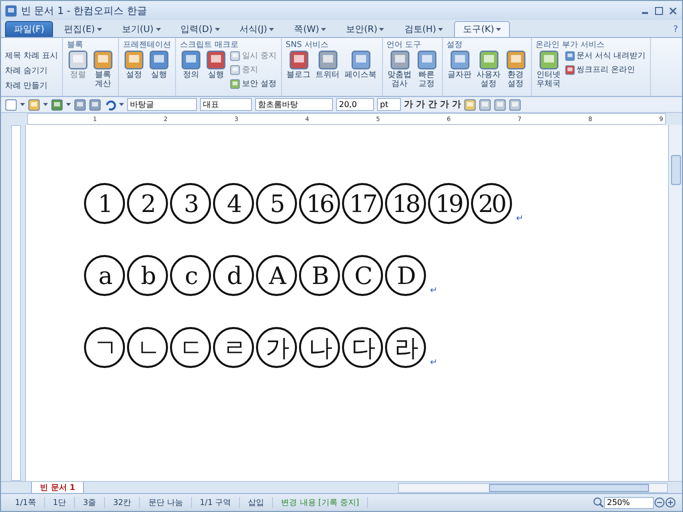 This screenshot has width=683, height=512. Describe the element at coordinates (319, 275) in the screenshot. I see `circled-character: B` at that location.